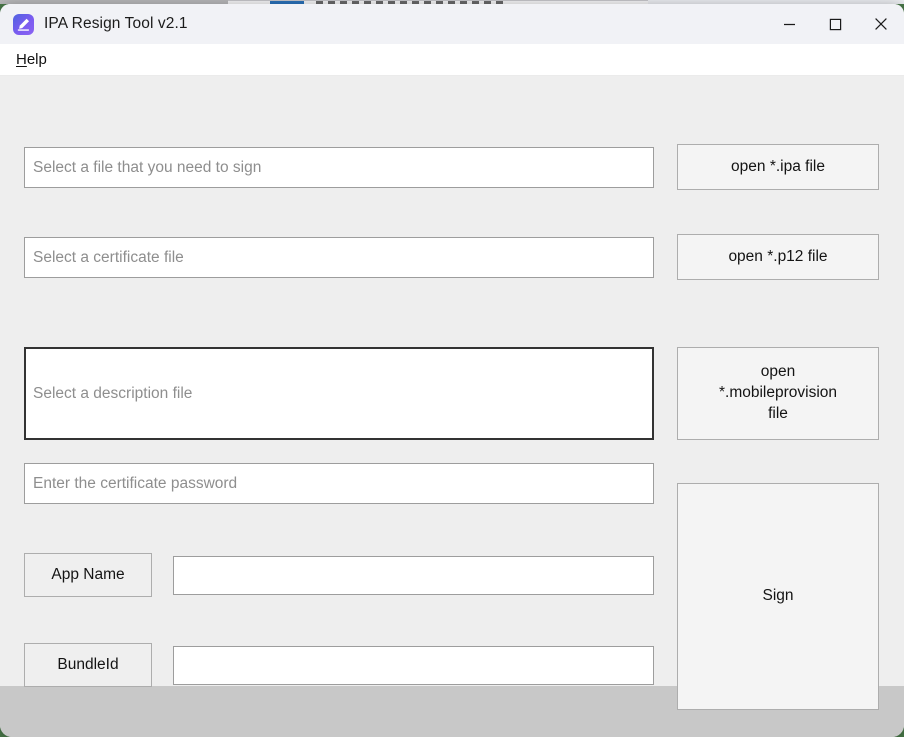 The image size is (904, 737). What do you see at coordinates (339, 483) in the screenshot?
I see `certificate-password-input` at bounding box center [339, 483].